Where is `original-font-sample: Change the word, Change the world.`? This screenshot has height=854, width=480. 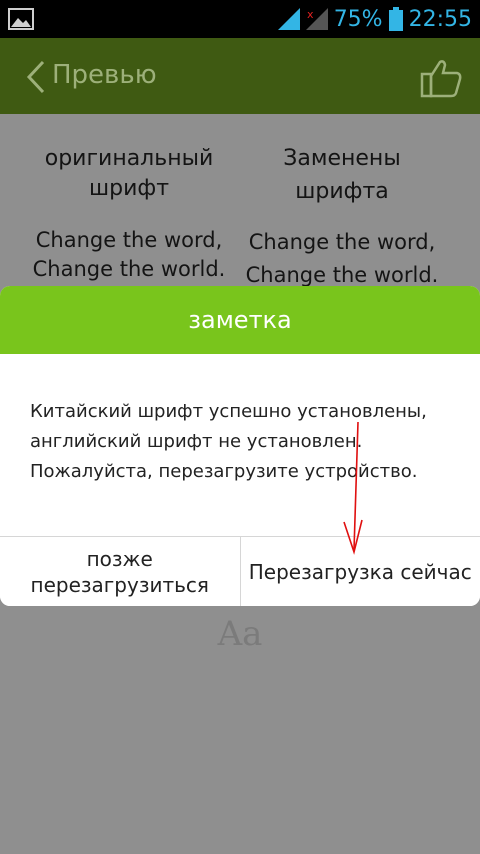 original-font-sample: Change the word, Change the world. is located at coordinates (129, 254).